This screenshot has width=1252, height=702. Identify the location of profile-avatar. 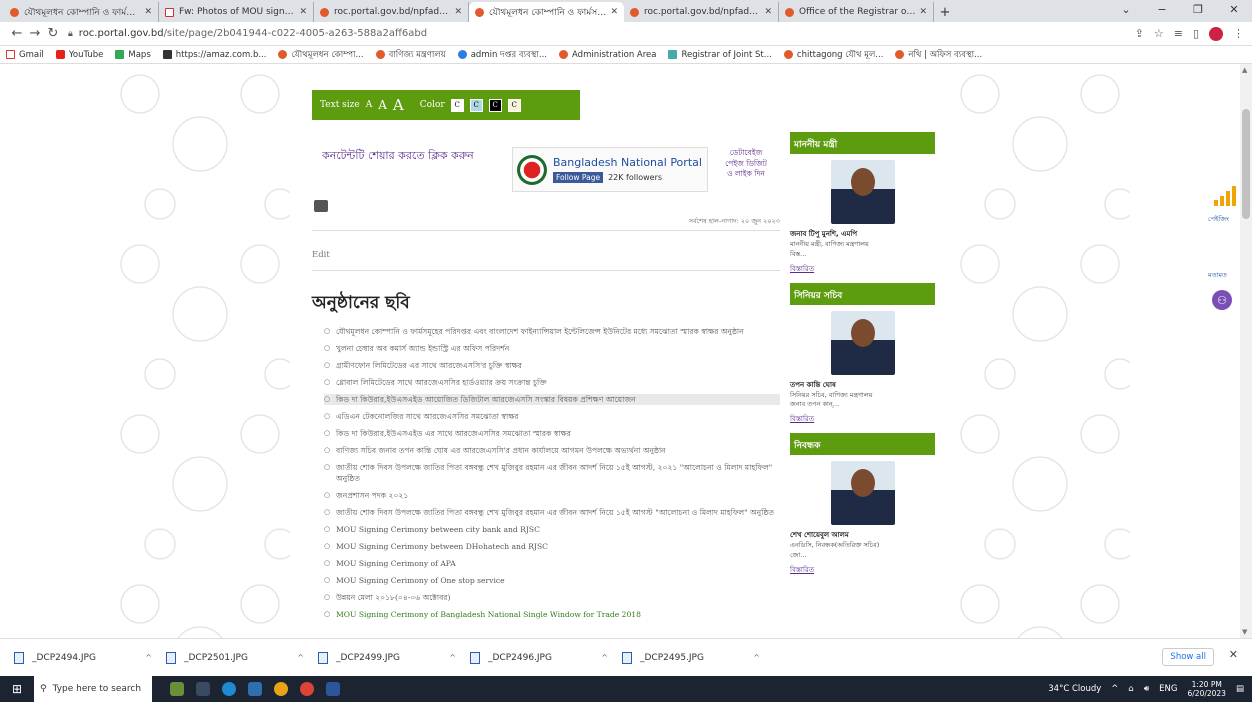
(1216, 33).